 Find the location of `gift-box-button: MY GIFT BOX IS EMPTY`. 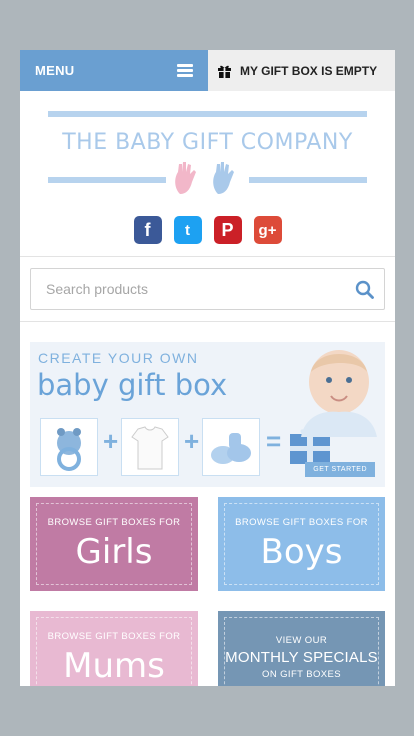

gift-box-button: MY GIFT BOX IS EMPTY is located at coordinates (301, 70).